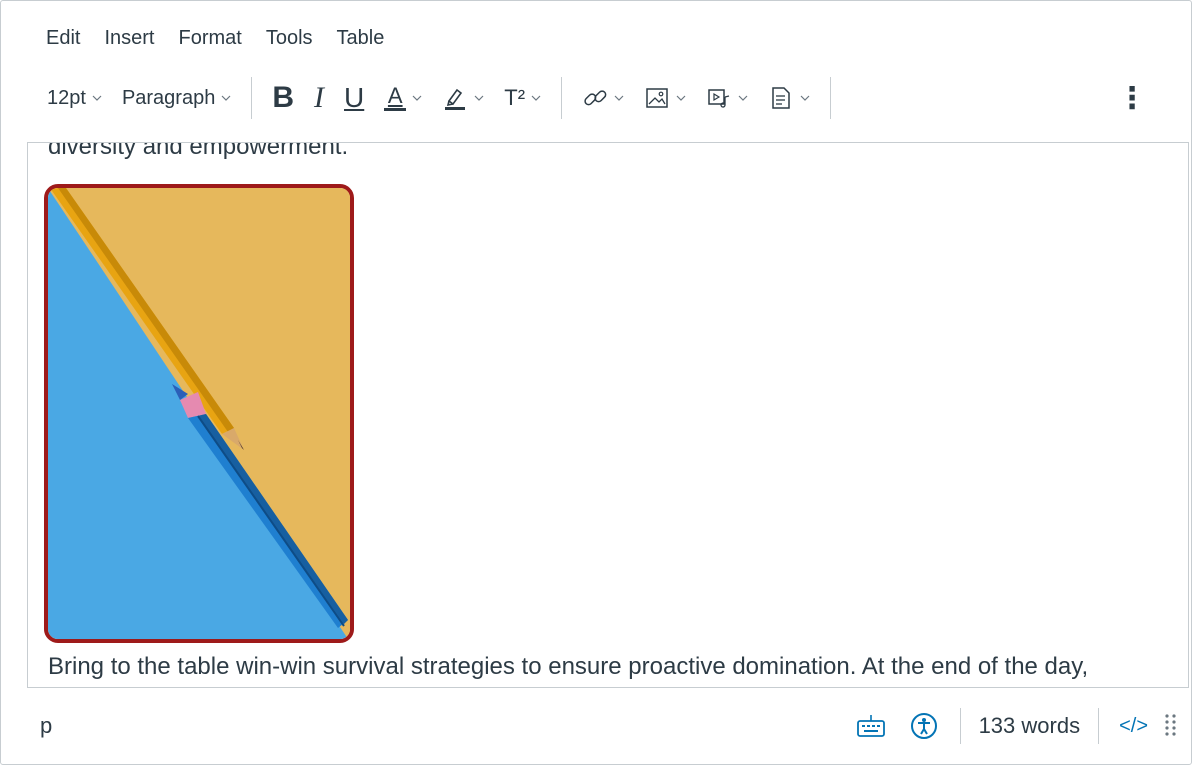  Describe the element at coordinates (210, 38) in the screenshot. I see `menu-format: Format` at that location.